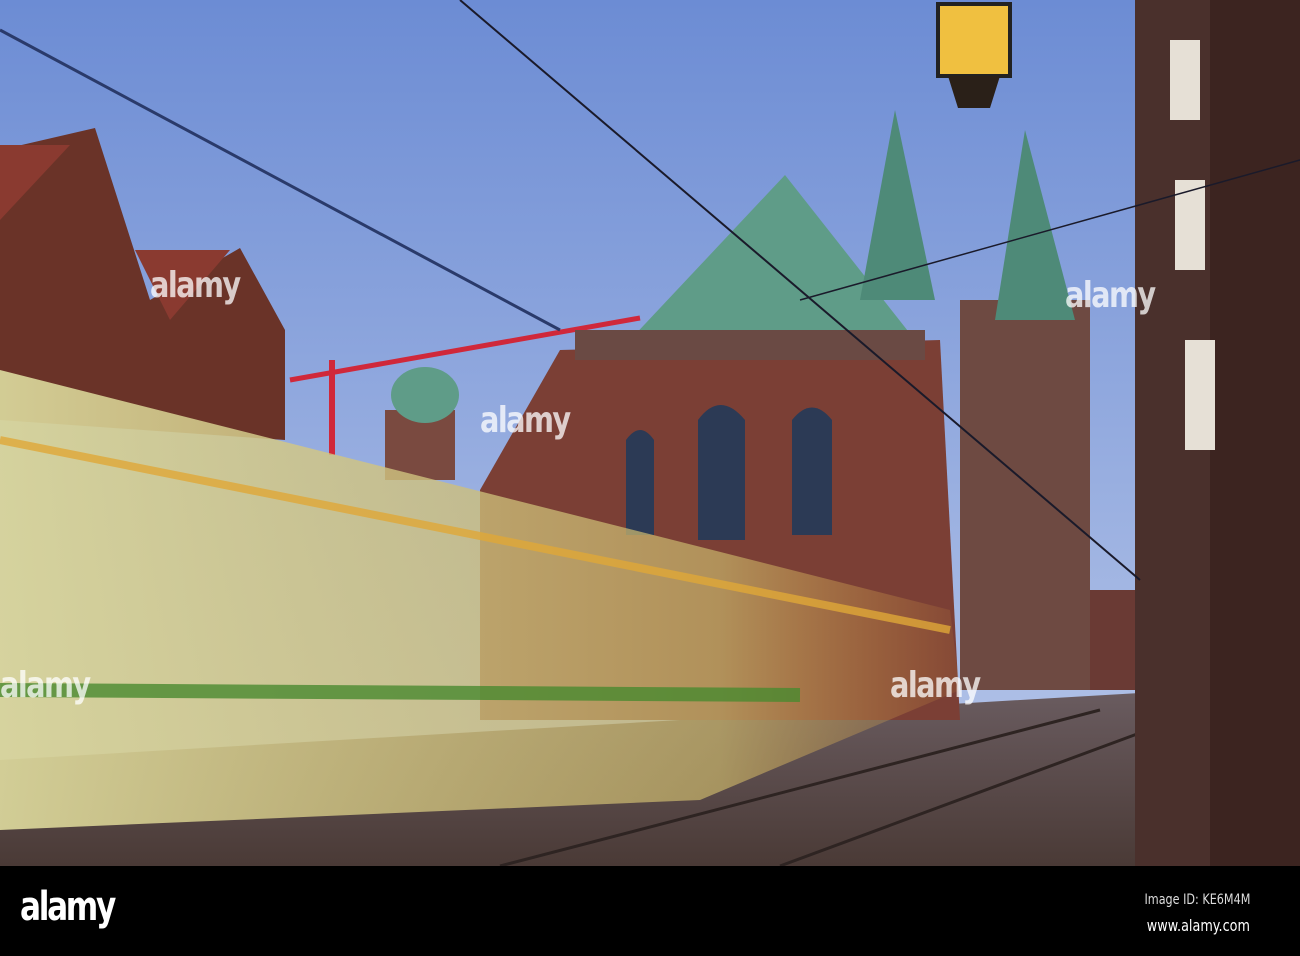 Image resolution: width=1300 pixels, height=956 pixels. Describe the element at coordinates (974, 40) in the screenshot. I see `street-lantern` at that location.